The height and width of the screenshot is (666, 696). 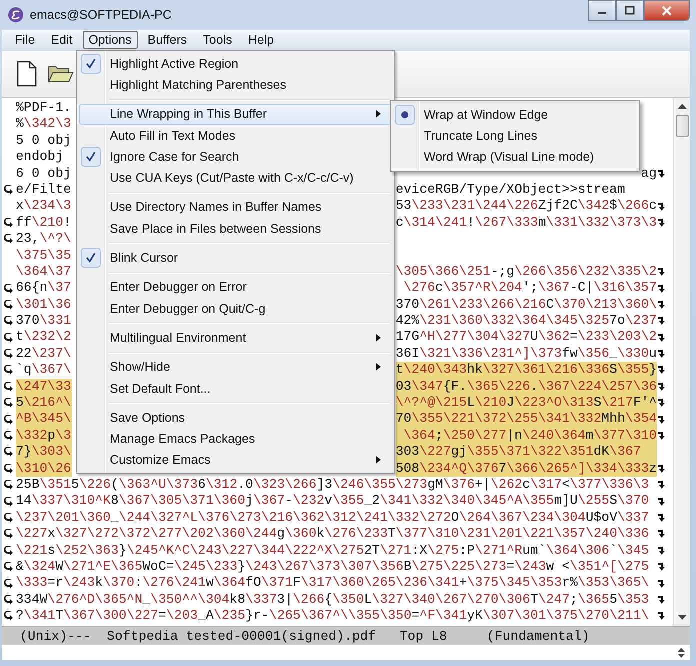 What do you see at coordinates (44, 370) in the screenshot?
I see `buffer-text: `q\367\` at bounding box center [44, 370].